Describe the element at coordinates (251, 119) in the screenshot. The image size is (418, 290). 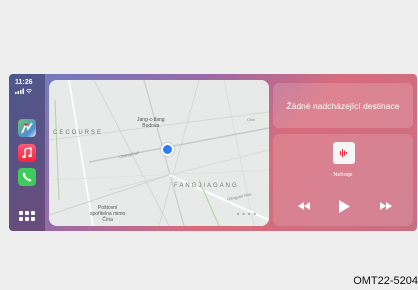
I see `map-road-label: Chin` at that location.